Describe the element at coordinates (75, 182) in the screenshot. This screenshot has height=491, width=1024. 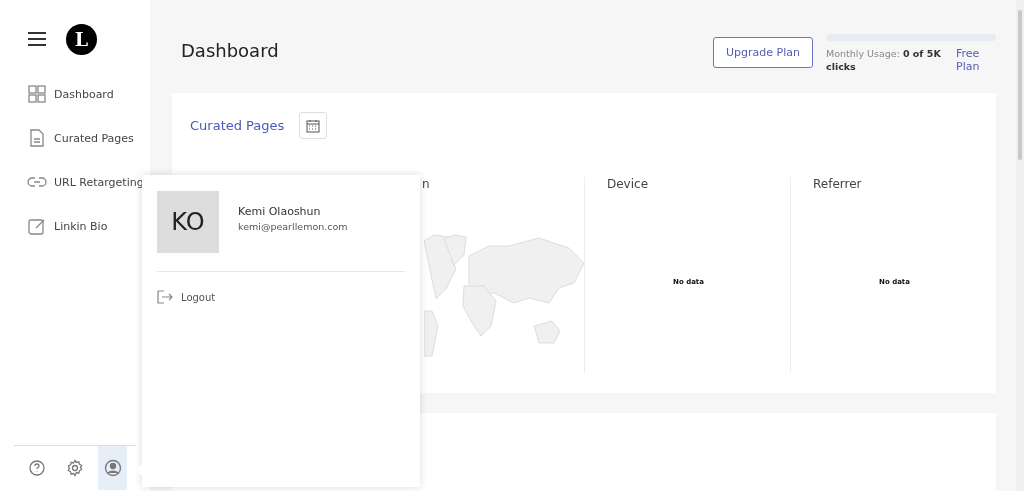
I see `sidebar-item: URL Retargeting` at that location.